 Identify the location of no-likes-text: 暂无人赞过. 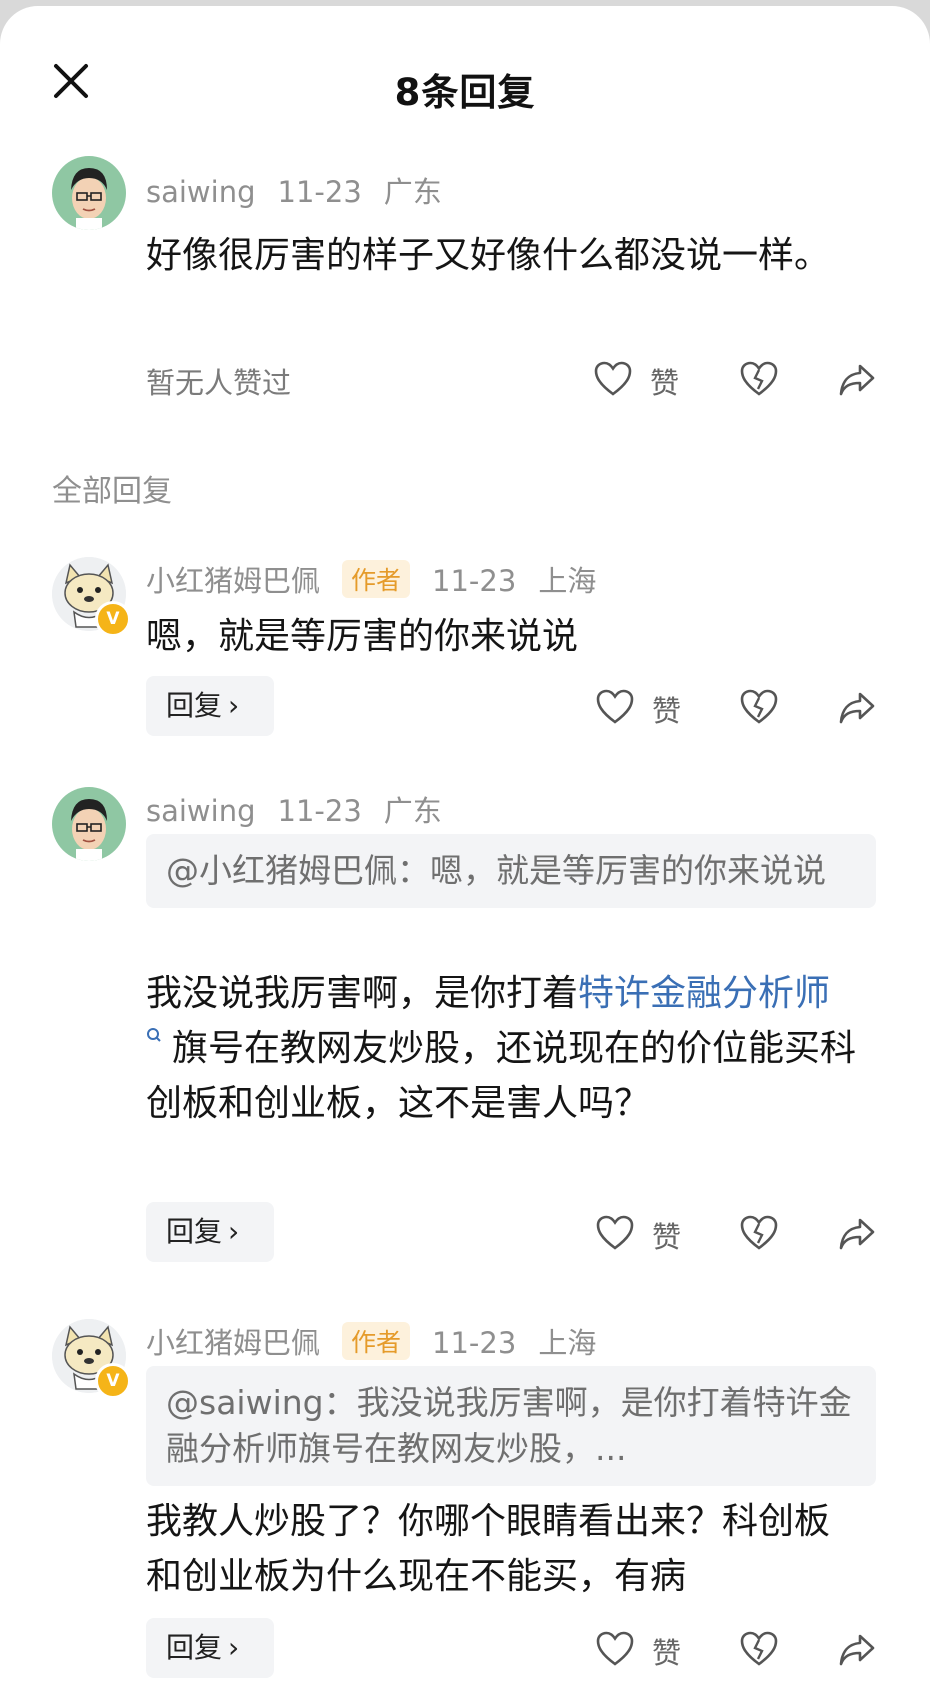
(219, 383).